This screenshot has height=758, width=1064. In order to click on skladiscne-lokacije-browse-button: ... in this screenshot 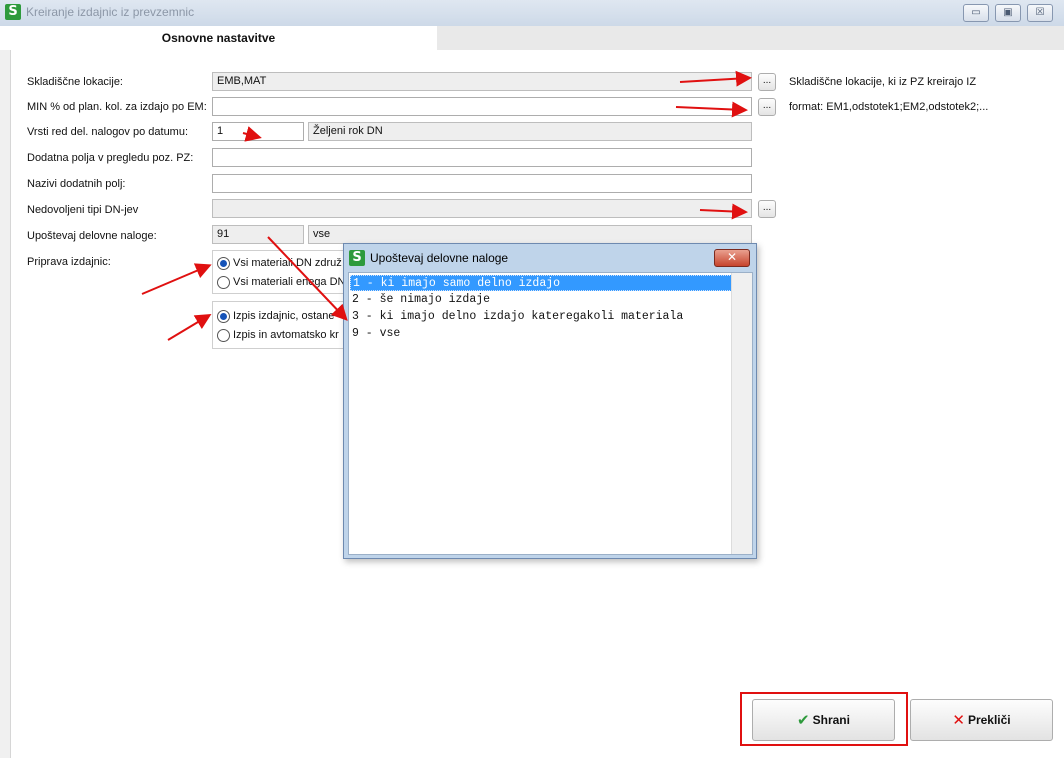, I will do `click(767, 82)`.